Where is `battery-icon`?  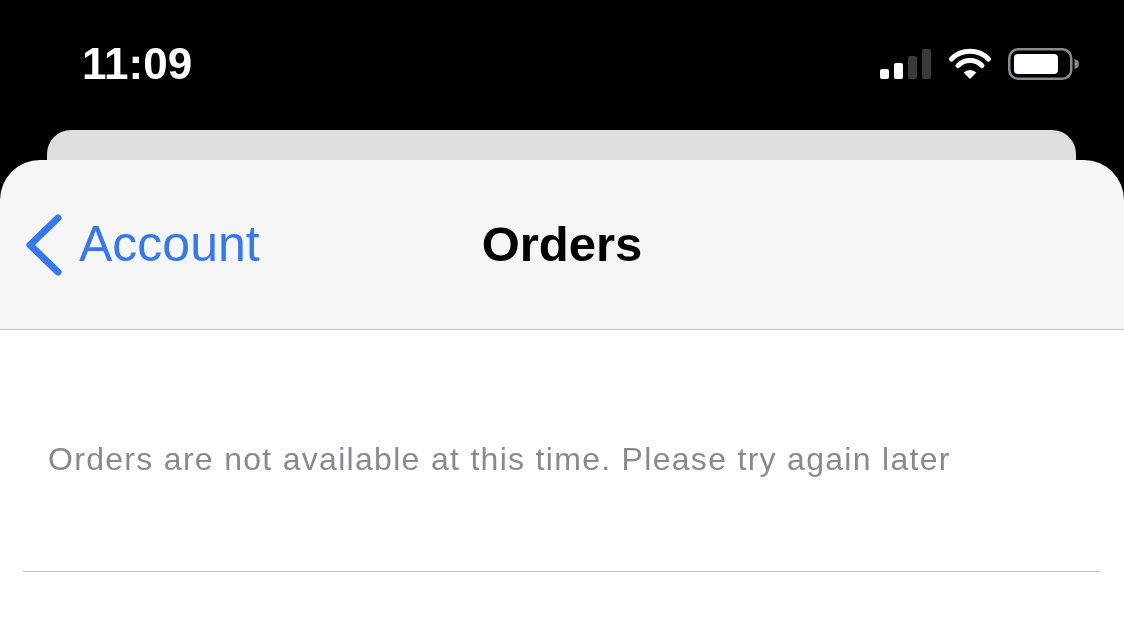 battery-icon is located at coordinates (1044, 64).